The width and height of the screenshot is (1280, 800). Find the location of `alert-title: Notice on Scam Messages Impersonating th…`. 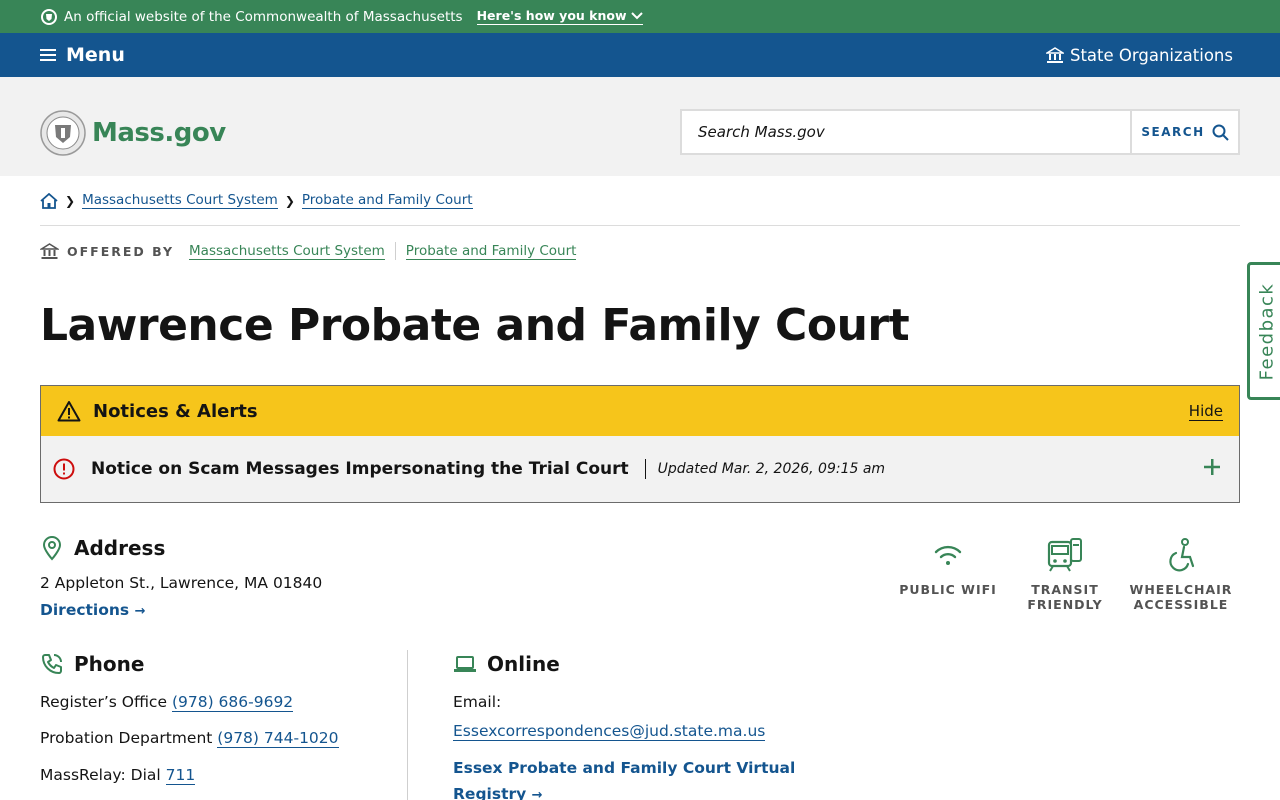

alert-title: Notice on Scam Messages Impersonating th… is located at coordinates (360, 469).